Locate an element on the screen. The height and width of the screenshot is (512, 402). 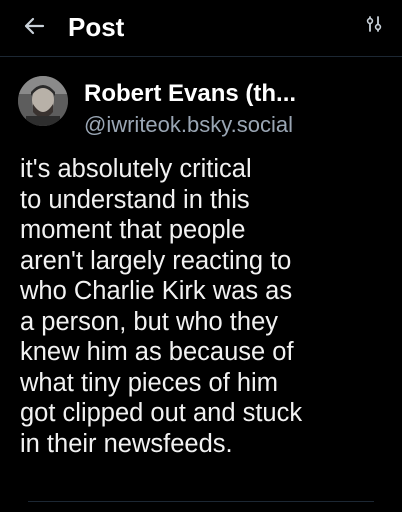
divider is located at coordinates (201, 501).